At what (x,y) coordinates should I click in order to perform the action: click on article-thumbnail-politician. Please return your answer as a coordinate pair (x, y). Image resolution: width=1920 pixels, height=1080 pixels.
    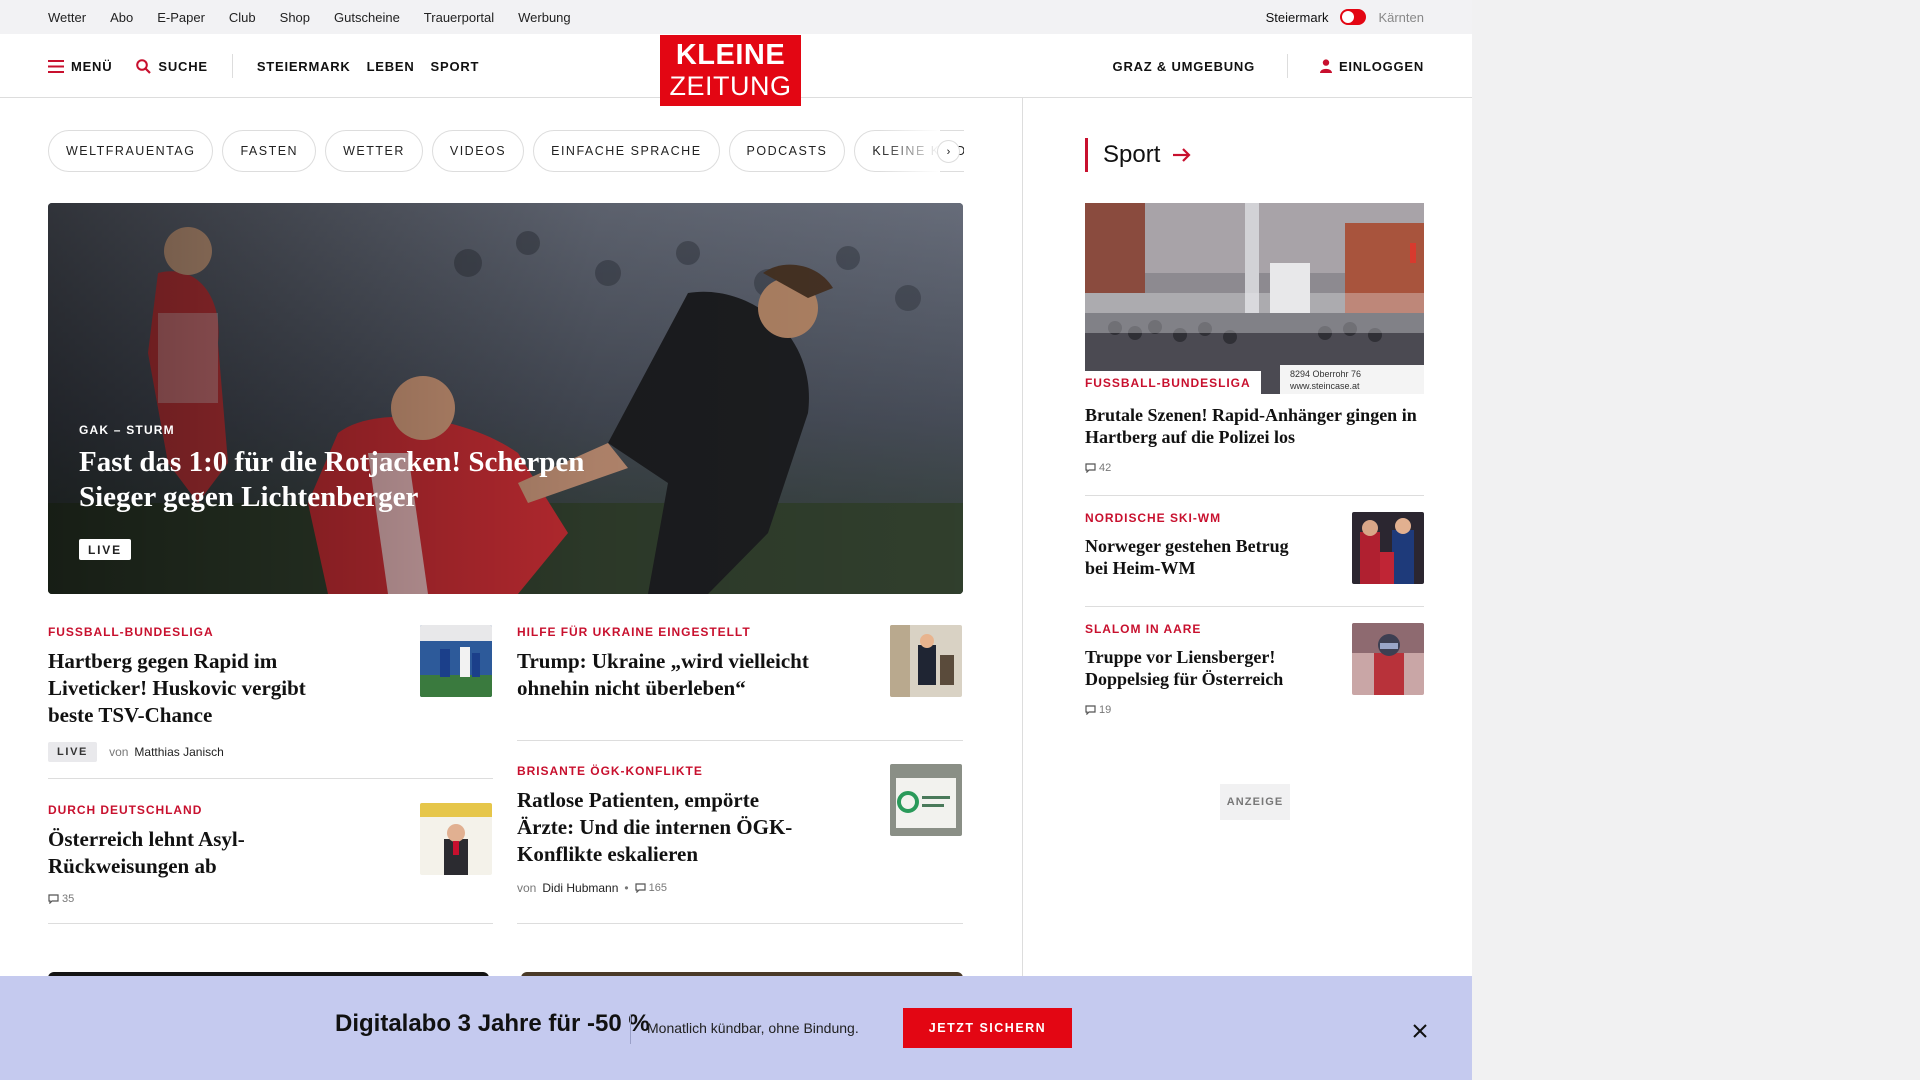
    Looking at the image, I should click on (456, 839).